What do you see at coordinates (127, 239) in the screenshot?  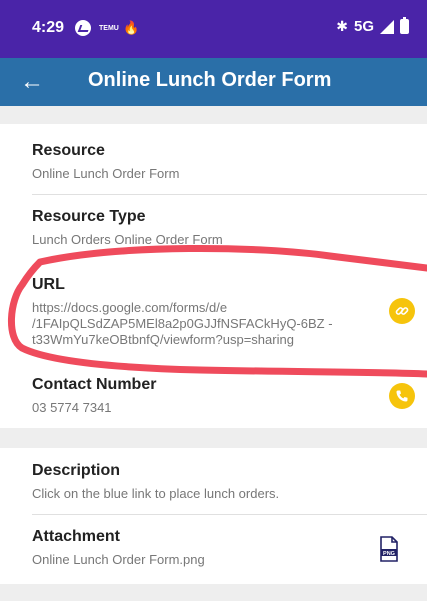 I see `resource-type-value: Lunch Orders Online Order Form` at bounding box center [127, 239].